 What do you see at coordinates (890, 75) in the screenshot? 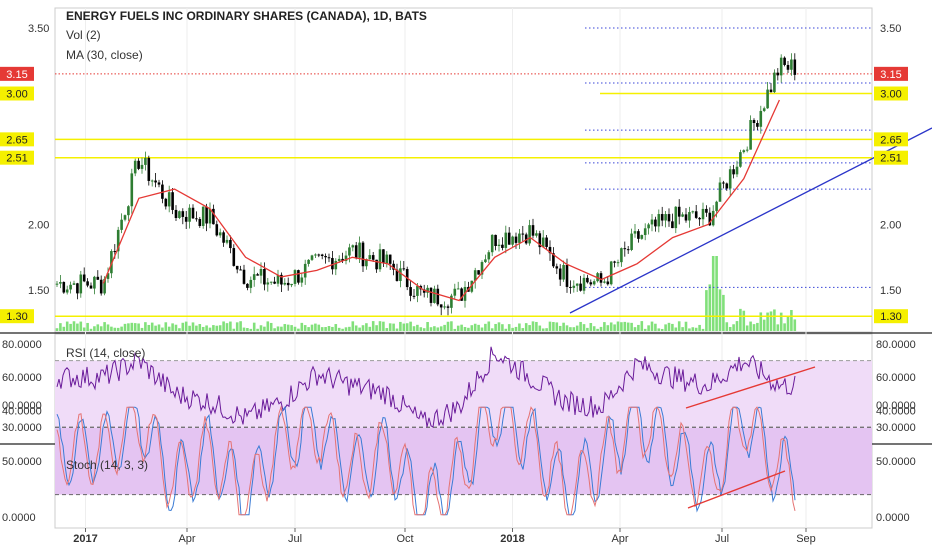
I see `marker-badge-right-text: 3.15` at bounding box center [890, 75].